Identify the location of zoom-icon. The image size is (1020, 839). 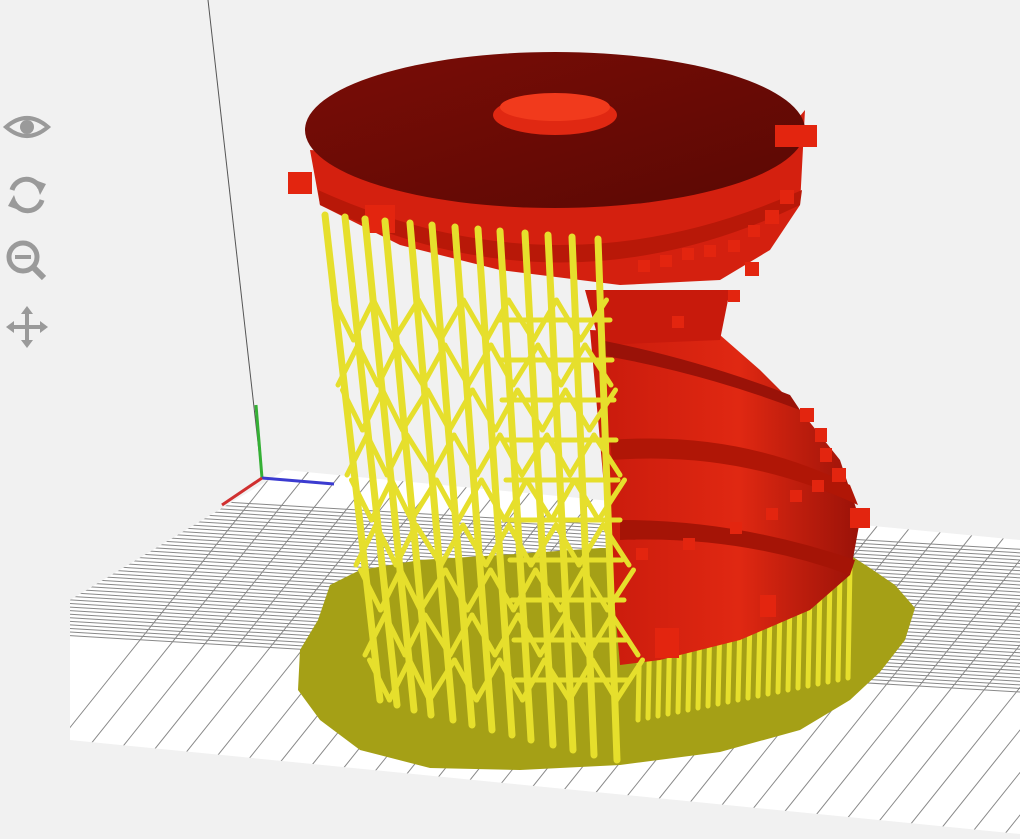
(26, 260).